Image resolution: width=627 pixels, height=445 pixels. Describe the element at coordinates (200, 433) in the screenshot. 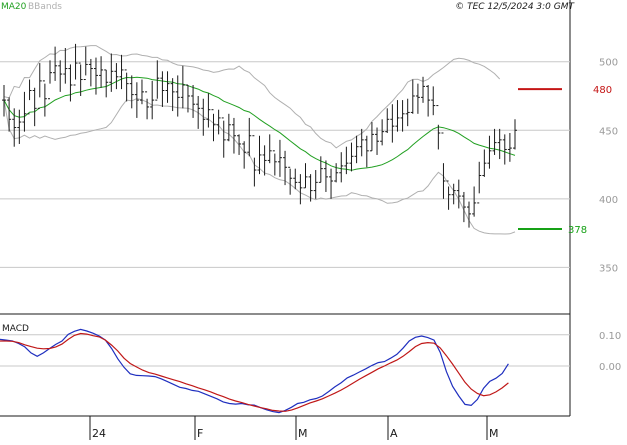

I see `x-tick-label: F` at that location.